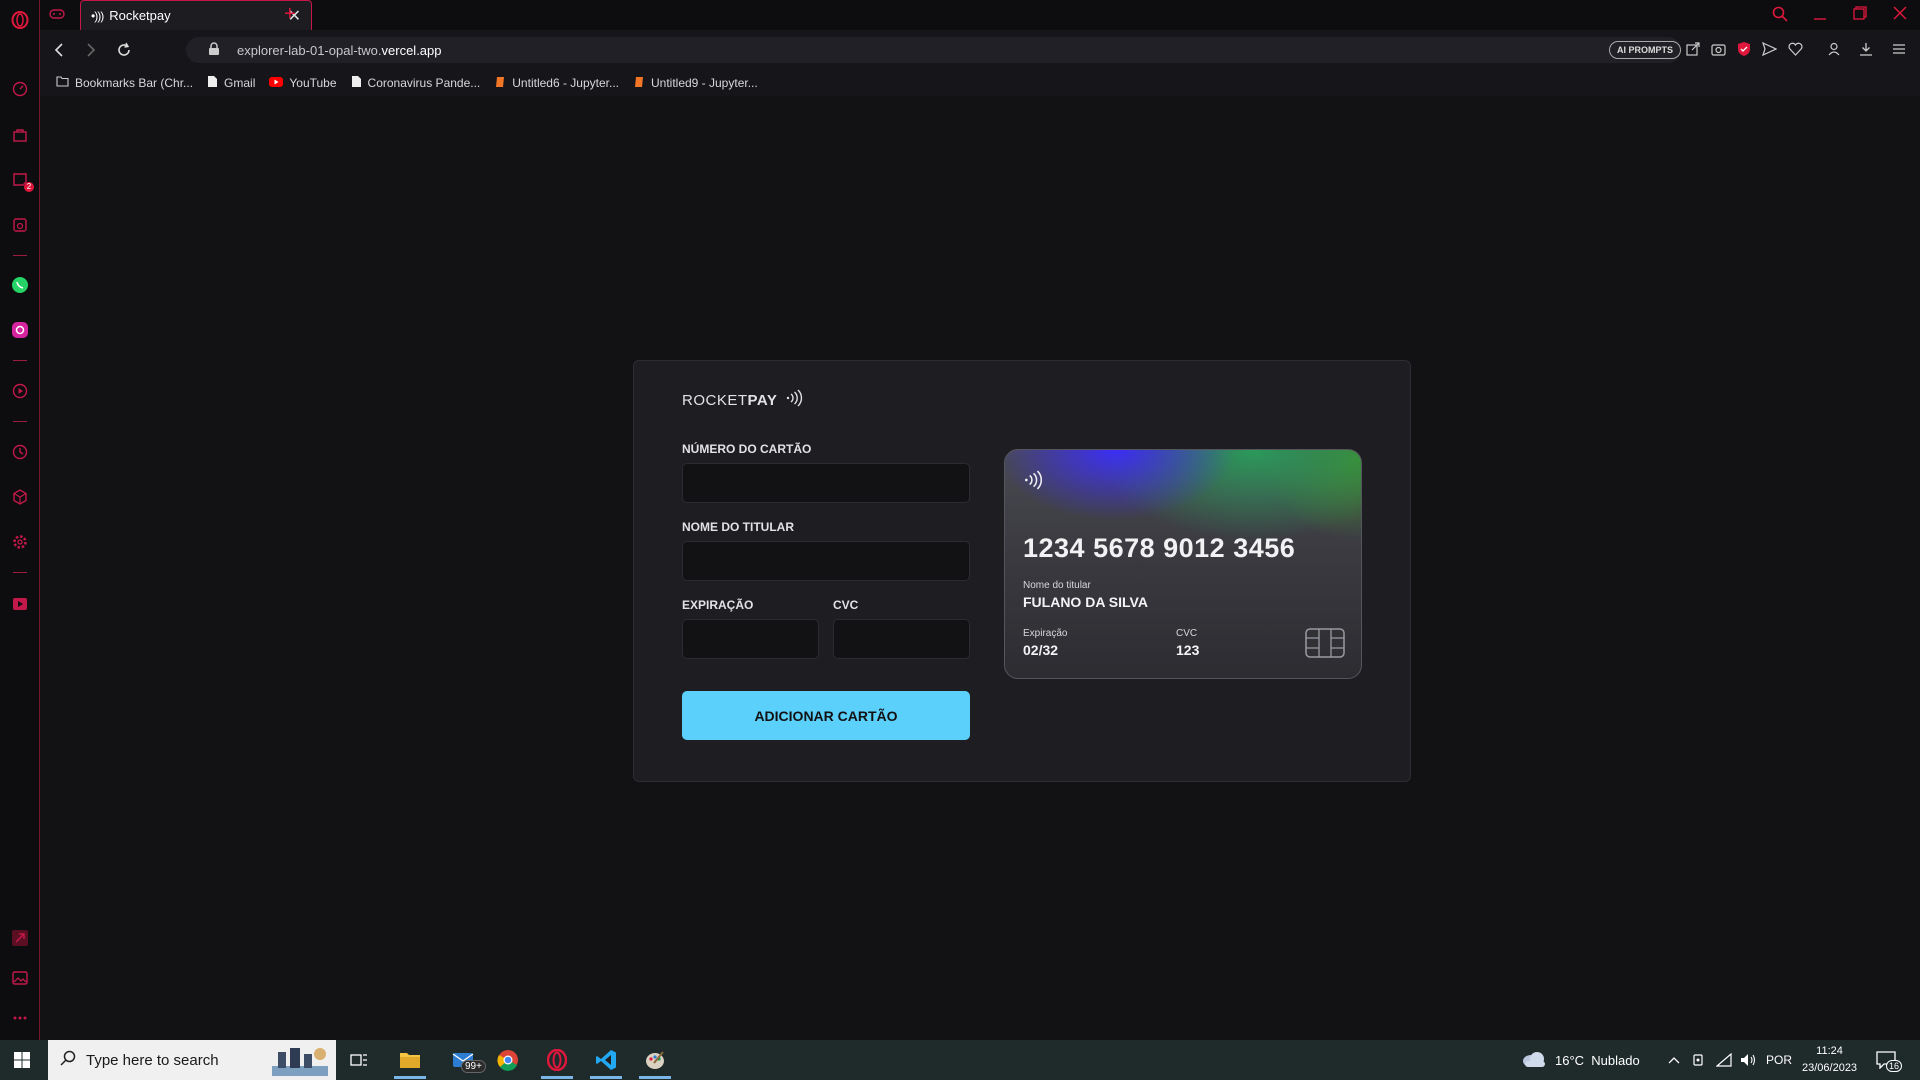 This screenshot has height=1080, width=1920. Describe the element at coordinates (309, 50) in the screenshot. I see `url-domain-prefix: explorer-lab-01-opal-two.` at that location.